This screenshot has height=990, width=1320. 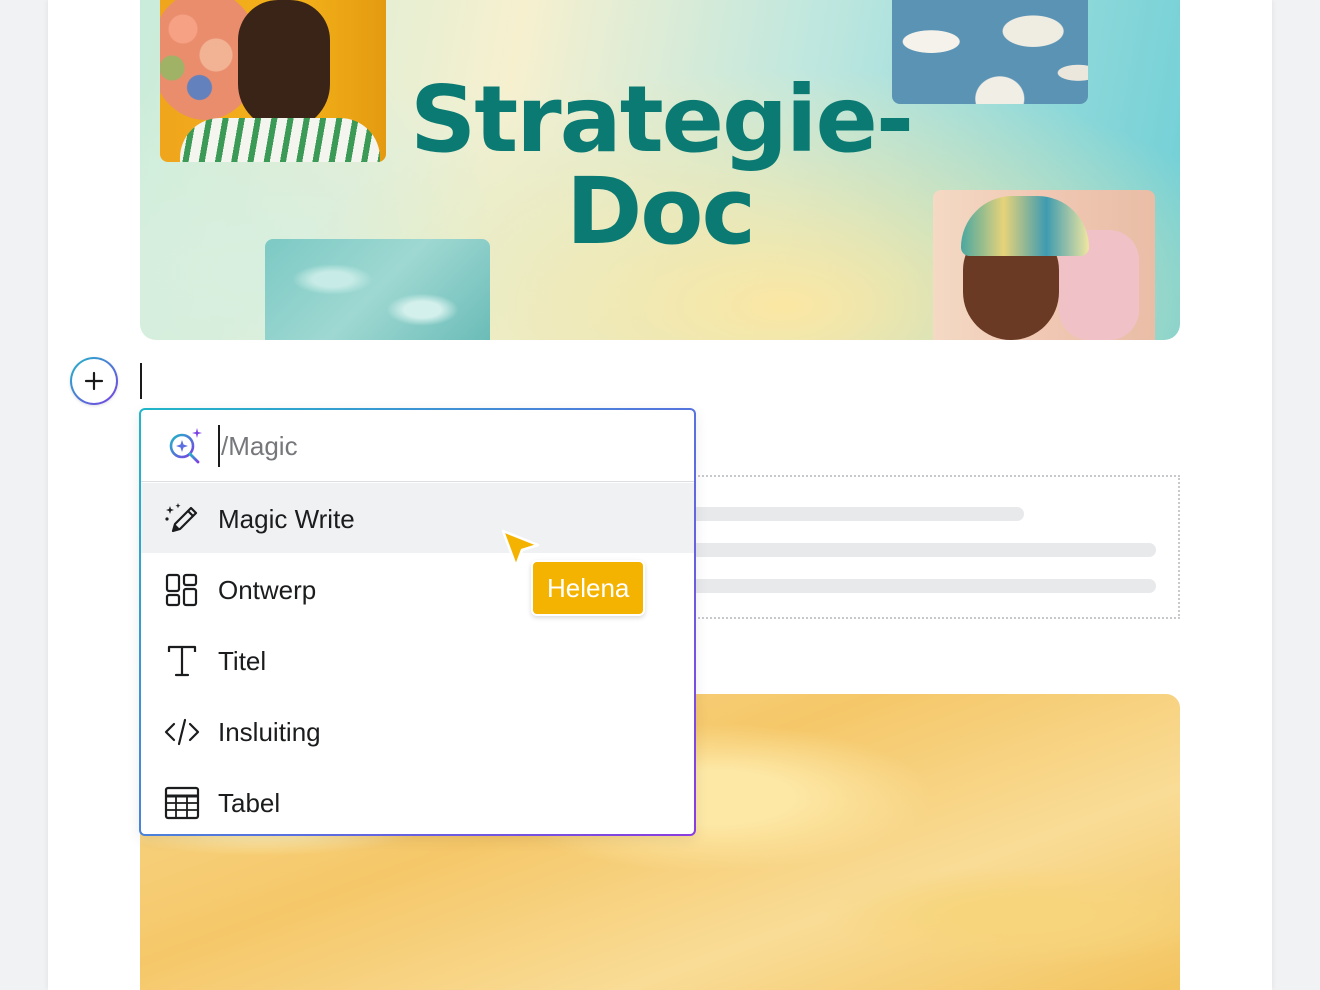 I want to click on menu-item-label: Ontwerp, so click(x=267, y=590).